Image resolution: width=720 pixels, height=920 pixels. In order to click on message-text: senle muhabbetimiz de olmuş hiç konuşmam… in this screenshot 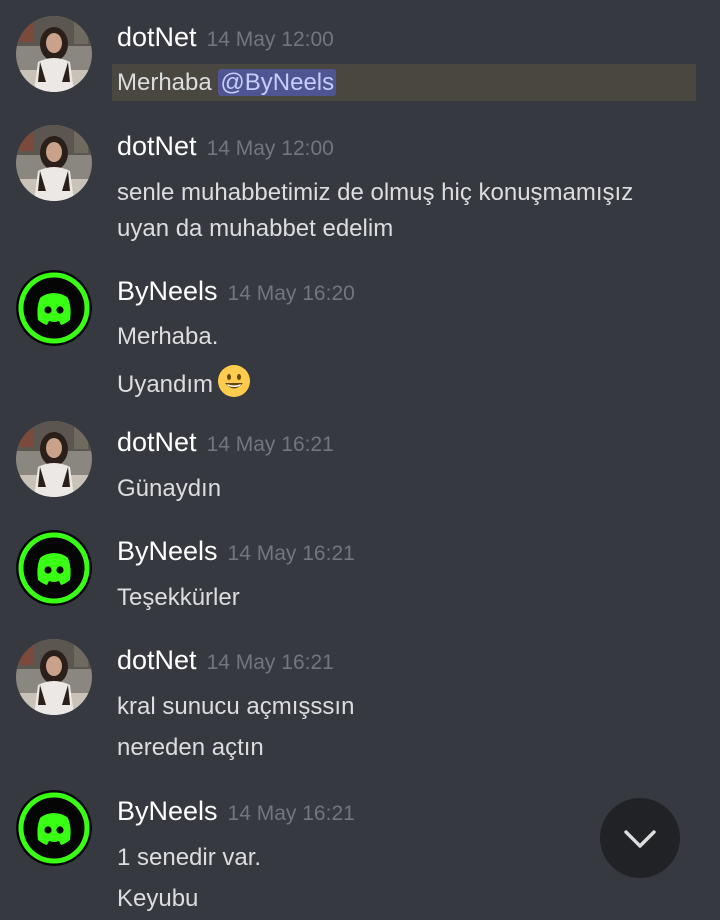, I will do `click(375, 192)`.